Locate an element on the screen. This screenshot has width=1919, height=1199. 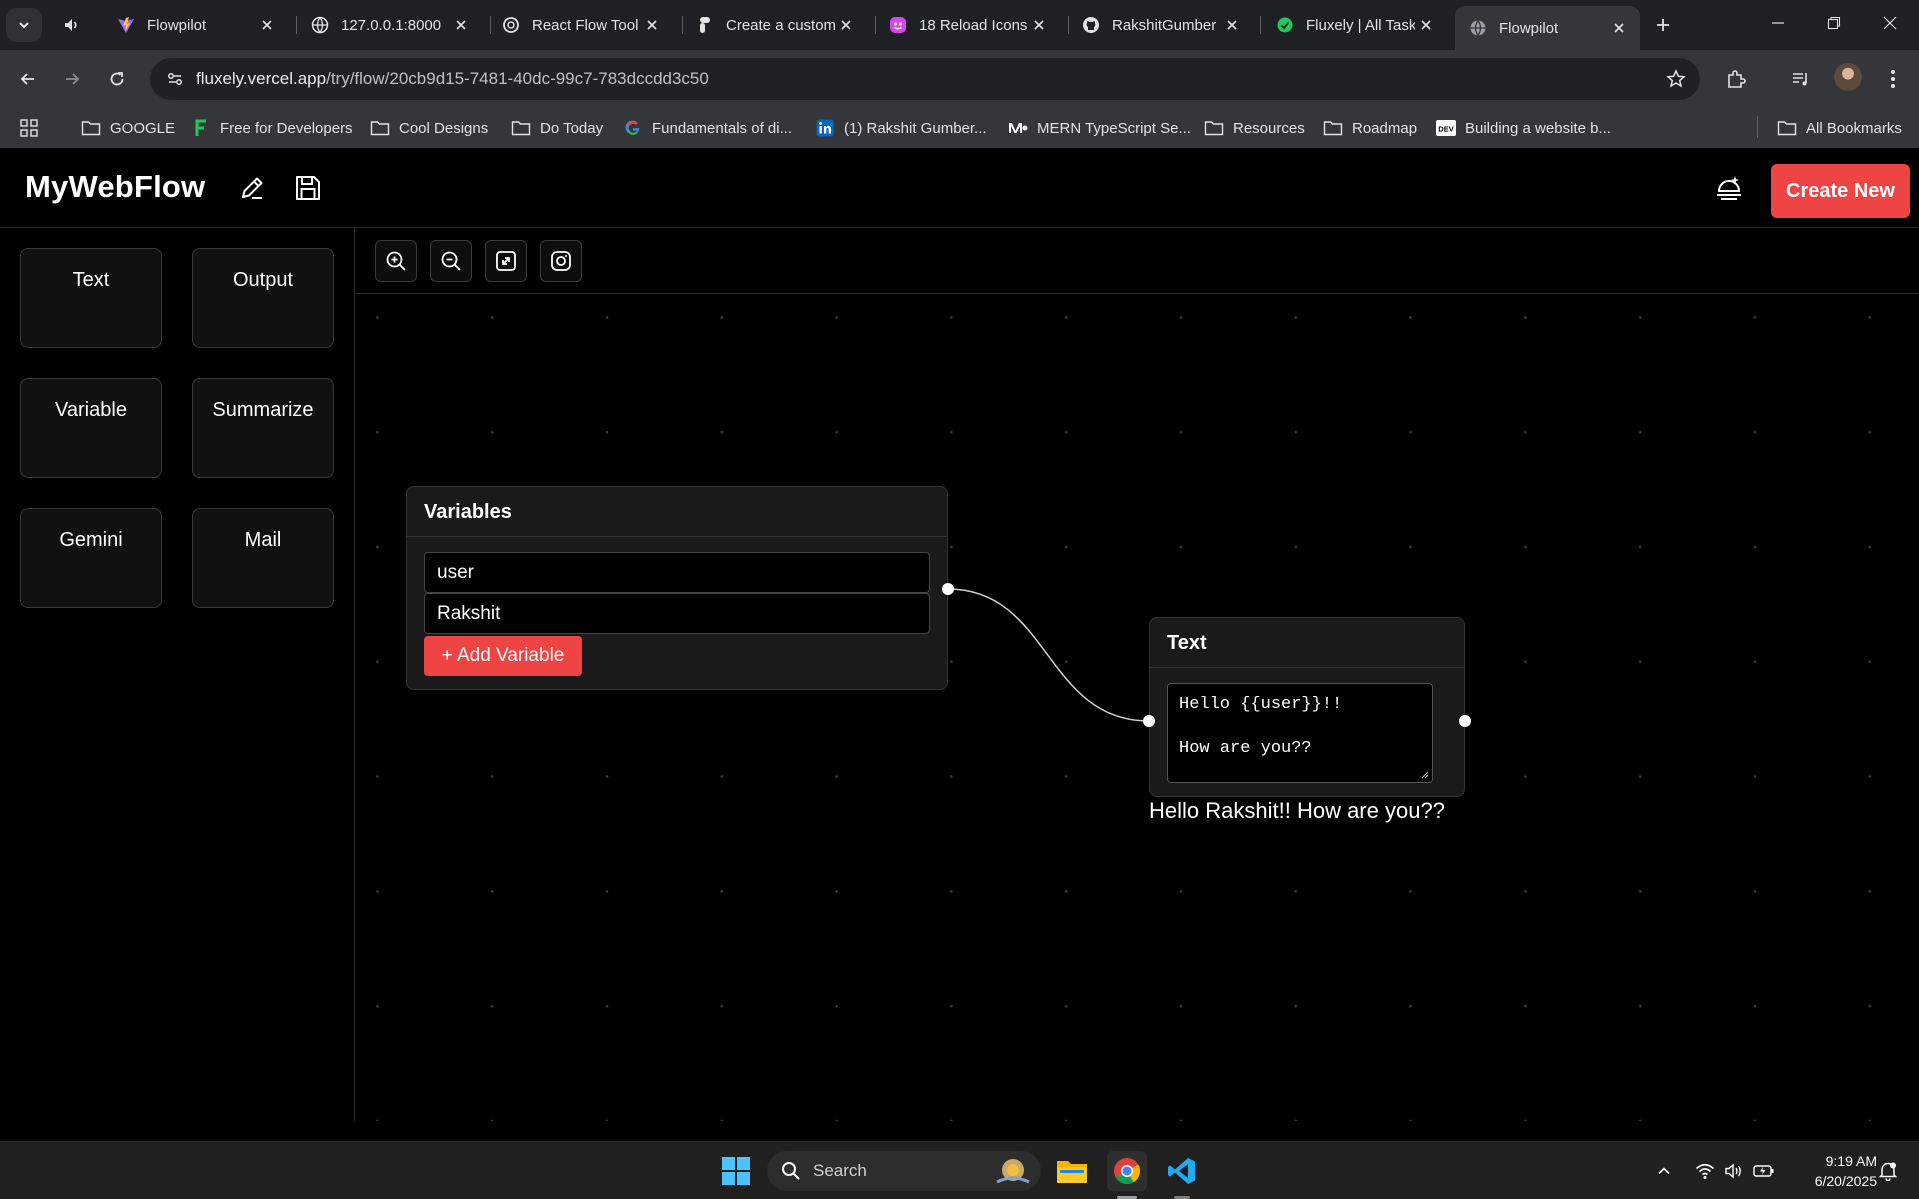
text-node: Text Hello {{user}}!! How are you?? is located at coordinates (1307, 707).